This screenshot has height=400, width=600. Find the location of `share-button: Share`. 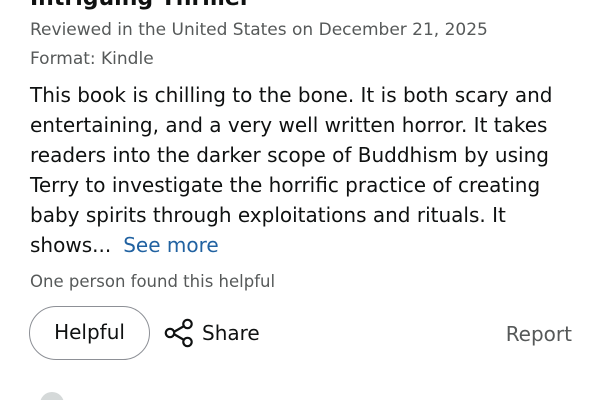

share-button: Share is located at coordinates (211, 333).